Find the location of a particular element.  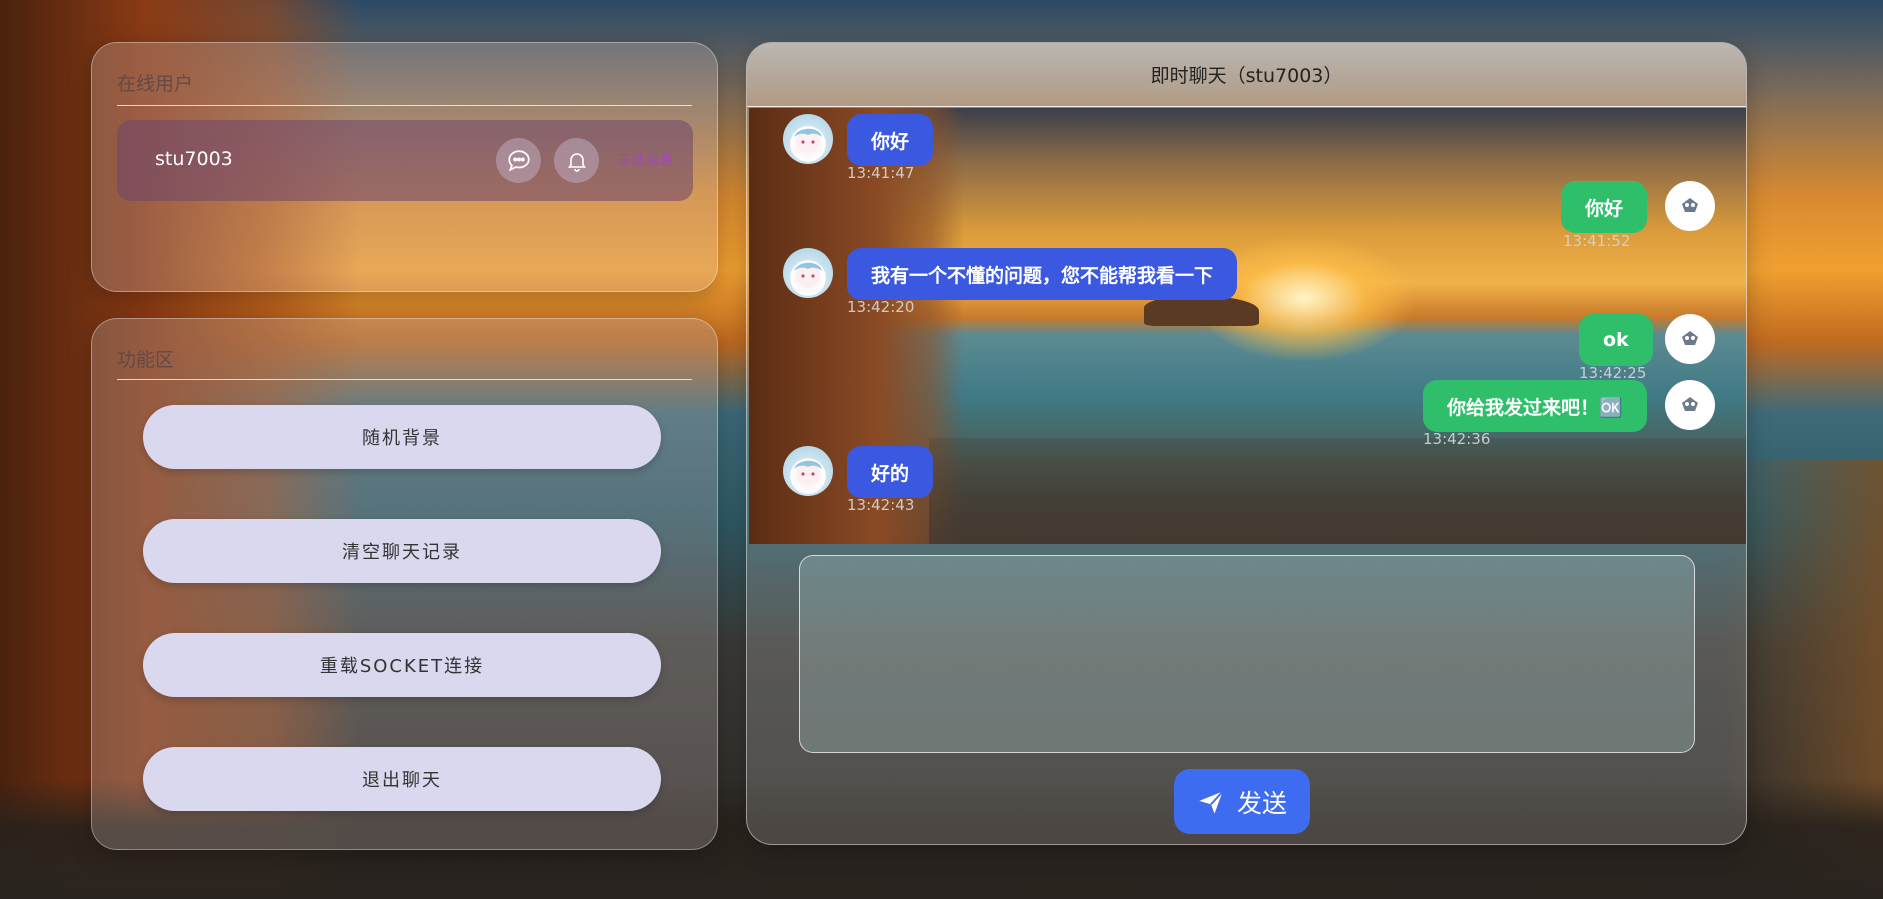

online-users-panel: 在线用户 stu7003 未读消息 is located at coordinates (404, 167).